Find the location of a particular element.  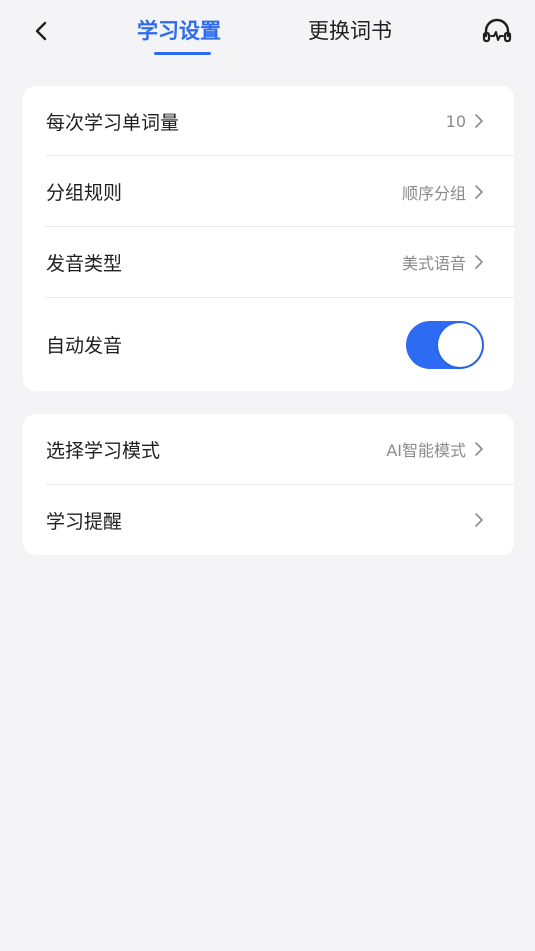

auto-pronounce-toggle is located at coordinates (445, 344).